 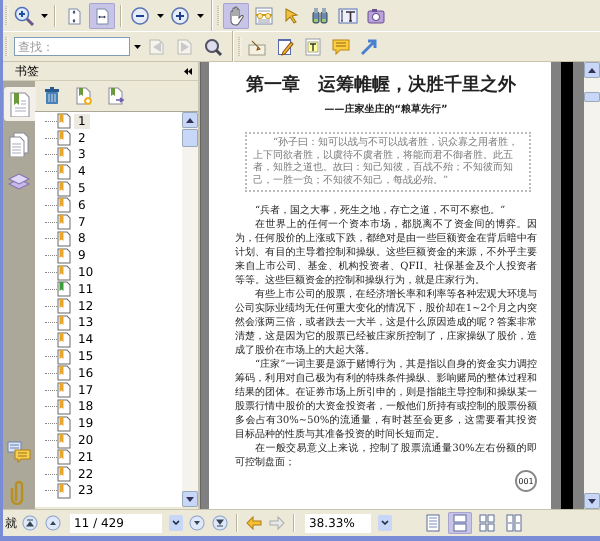 I want to click on bookmark-item: 20, so click(x=113, y=440).